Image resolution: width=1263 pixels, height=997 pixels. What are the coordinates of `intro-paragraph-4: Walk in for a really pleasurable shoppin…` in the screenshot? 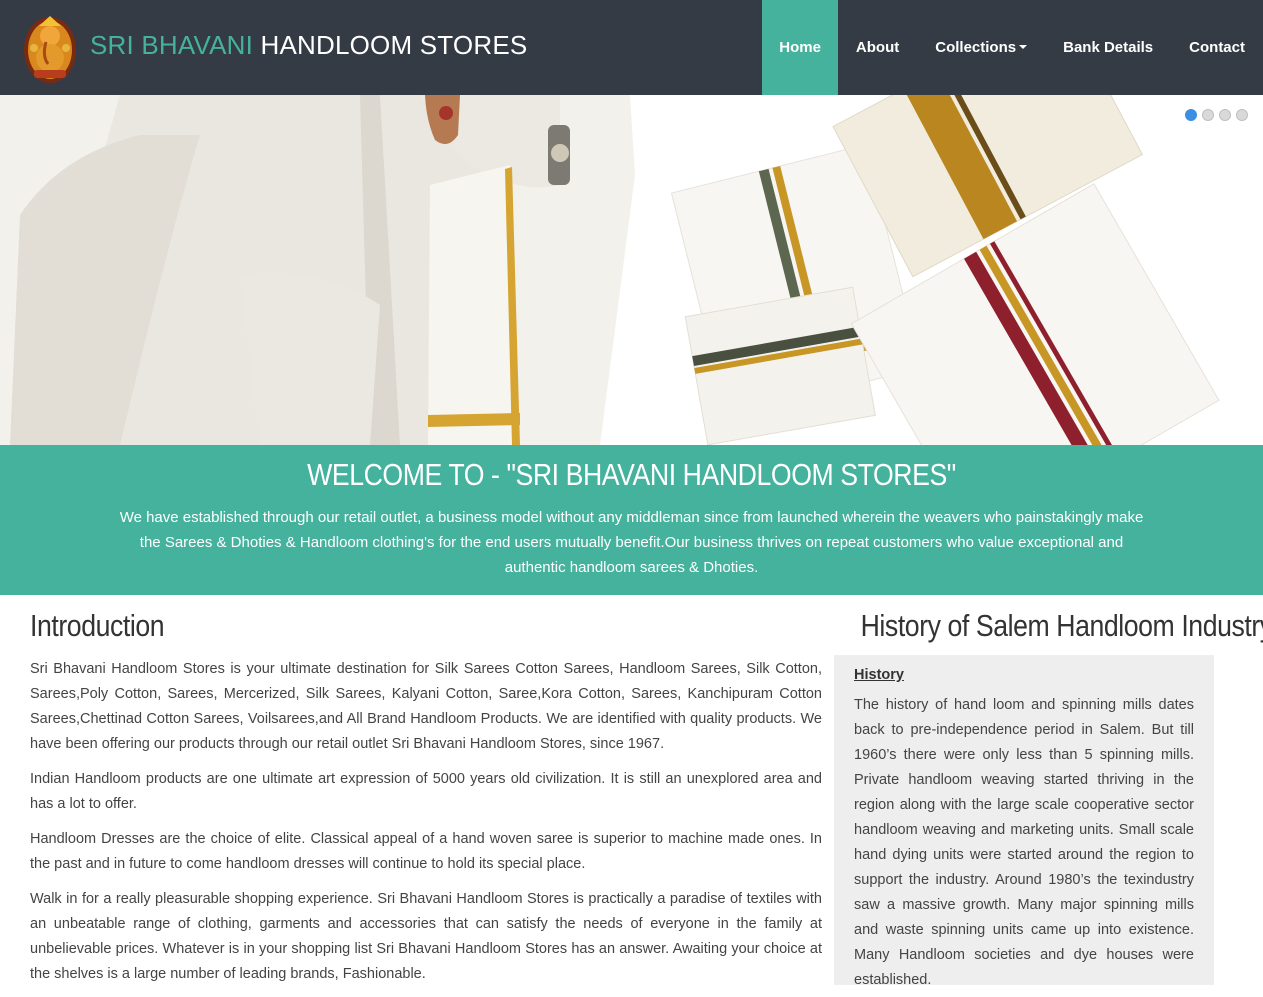 It's located at (426, 936).